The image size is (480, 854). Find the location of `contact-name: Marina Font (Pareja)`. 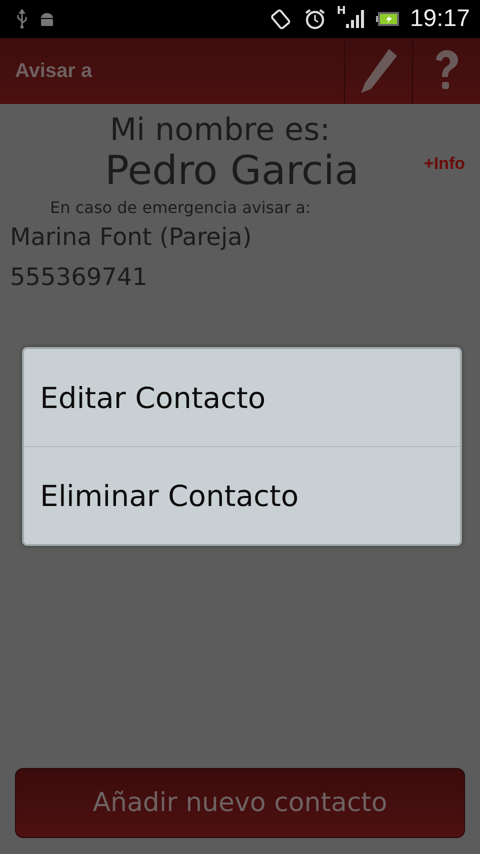

contact-name: Marina Font (Pareja) is located at coordinates (131, 237).